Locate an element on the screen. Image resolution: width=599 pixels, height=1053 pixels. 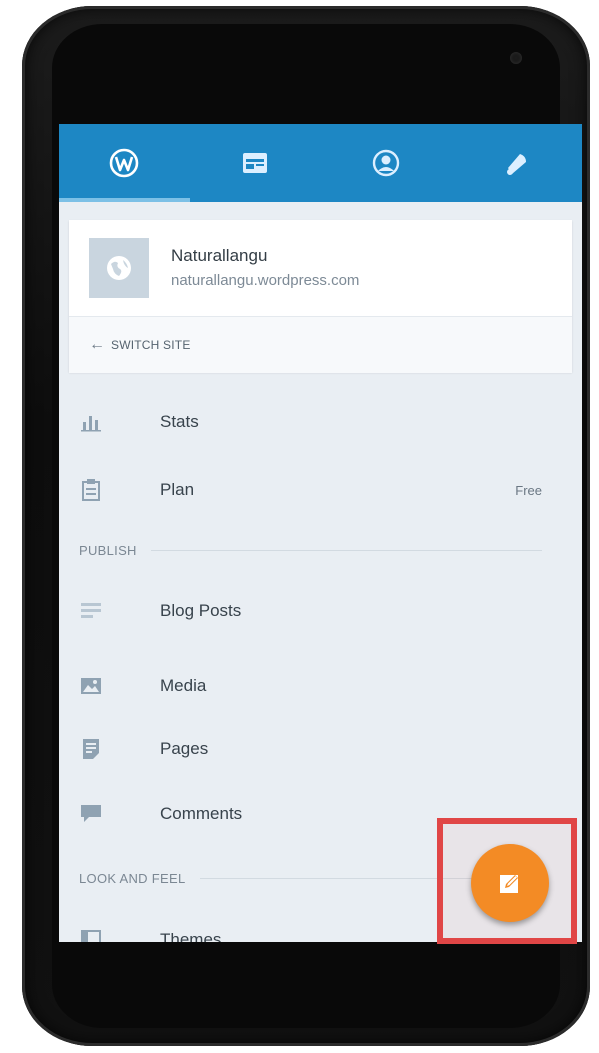
menu-label-plan: Plan is located at coordinates (177, 489).